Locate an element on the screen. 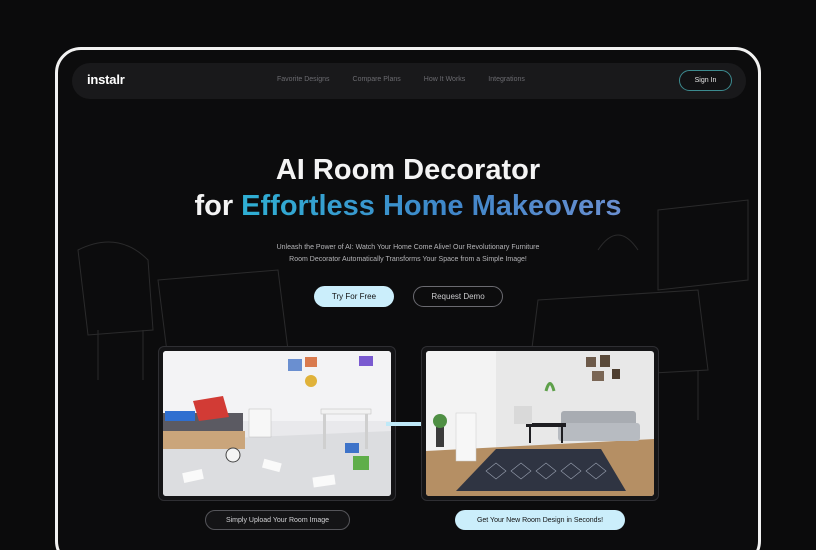  before-image-card is located at coordinates (277, 423).